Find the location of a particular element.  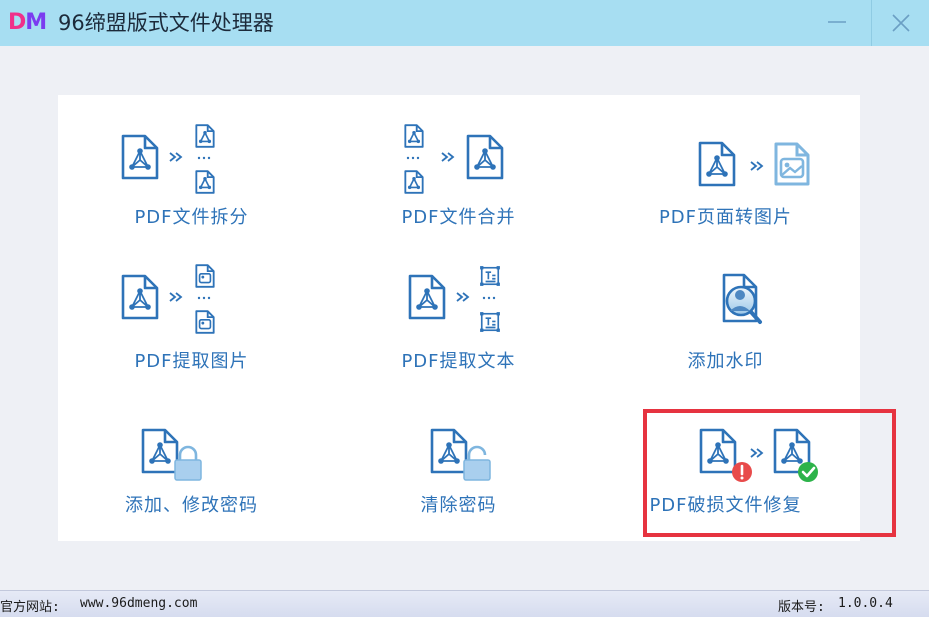

tool-pdf-to-image: PDF页面转图片 is located at coordinates (725, 169).